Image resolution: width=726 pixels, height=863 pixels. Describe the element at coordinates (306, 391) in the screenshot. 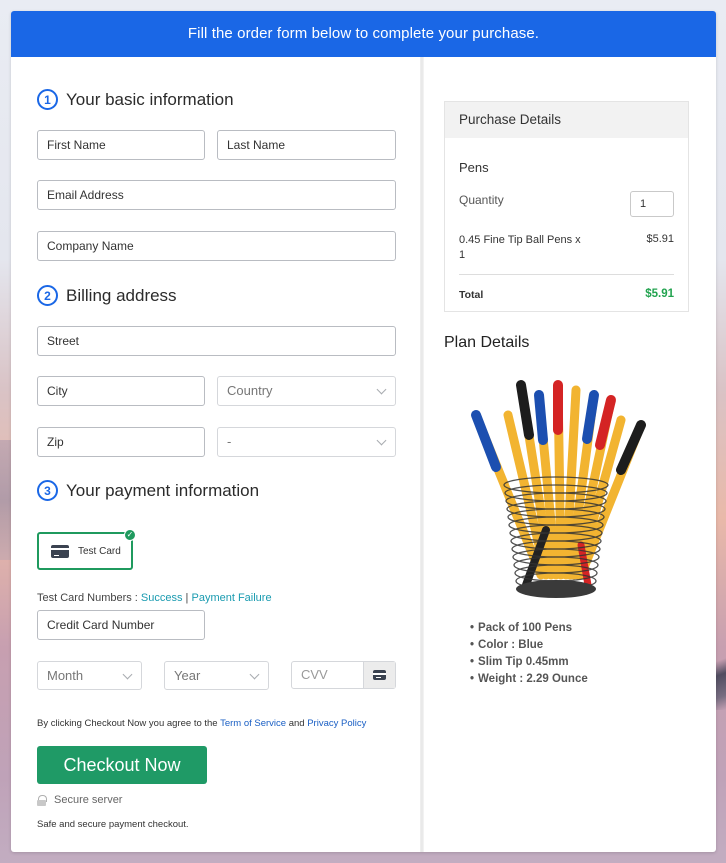

I see `country-select: Country` at that location.